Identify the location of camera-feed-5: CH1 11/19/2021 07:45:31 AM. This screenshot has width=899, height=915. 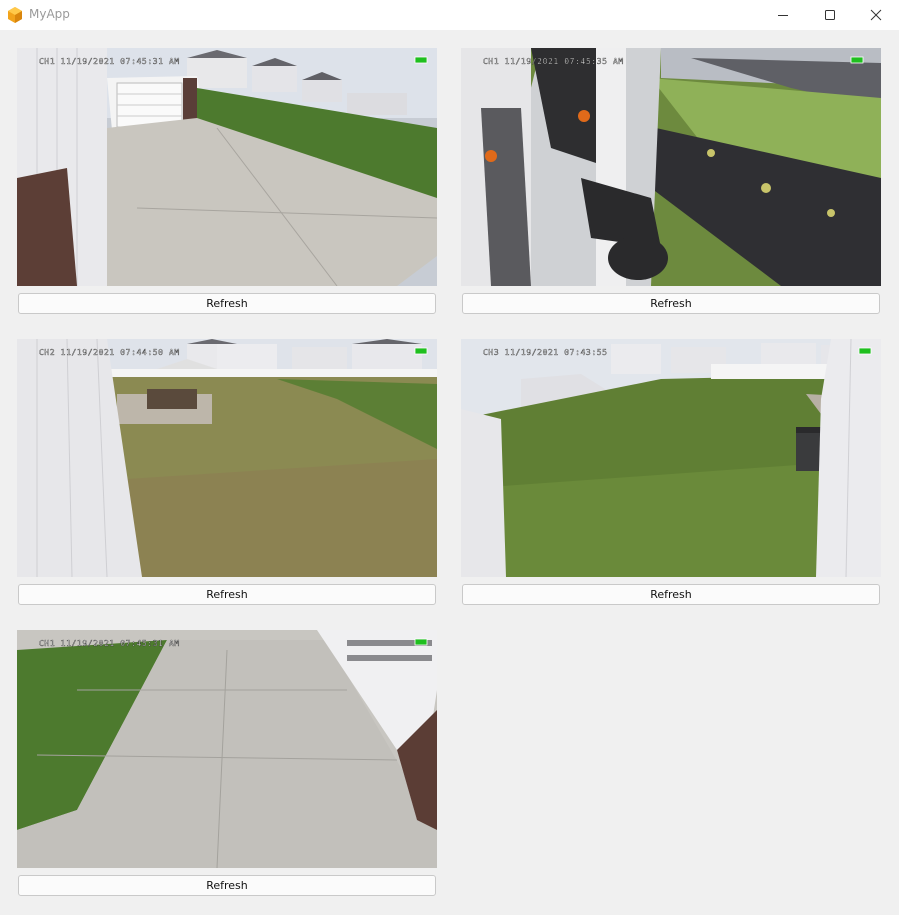
(227, 749).